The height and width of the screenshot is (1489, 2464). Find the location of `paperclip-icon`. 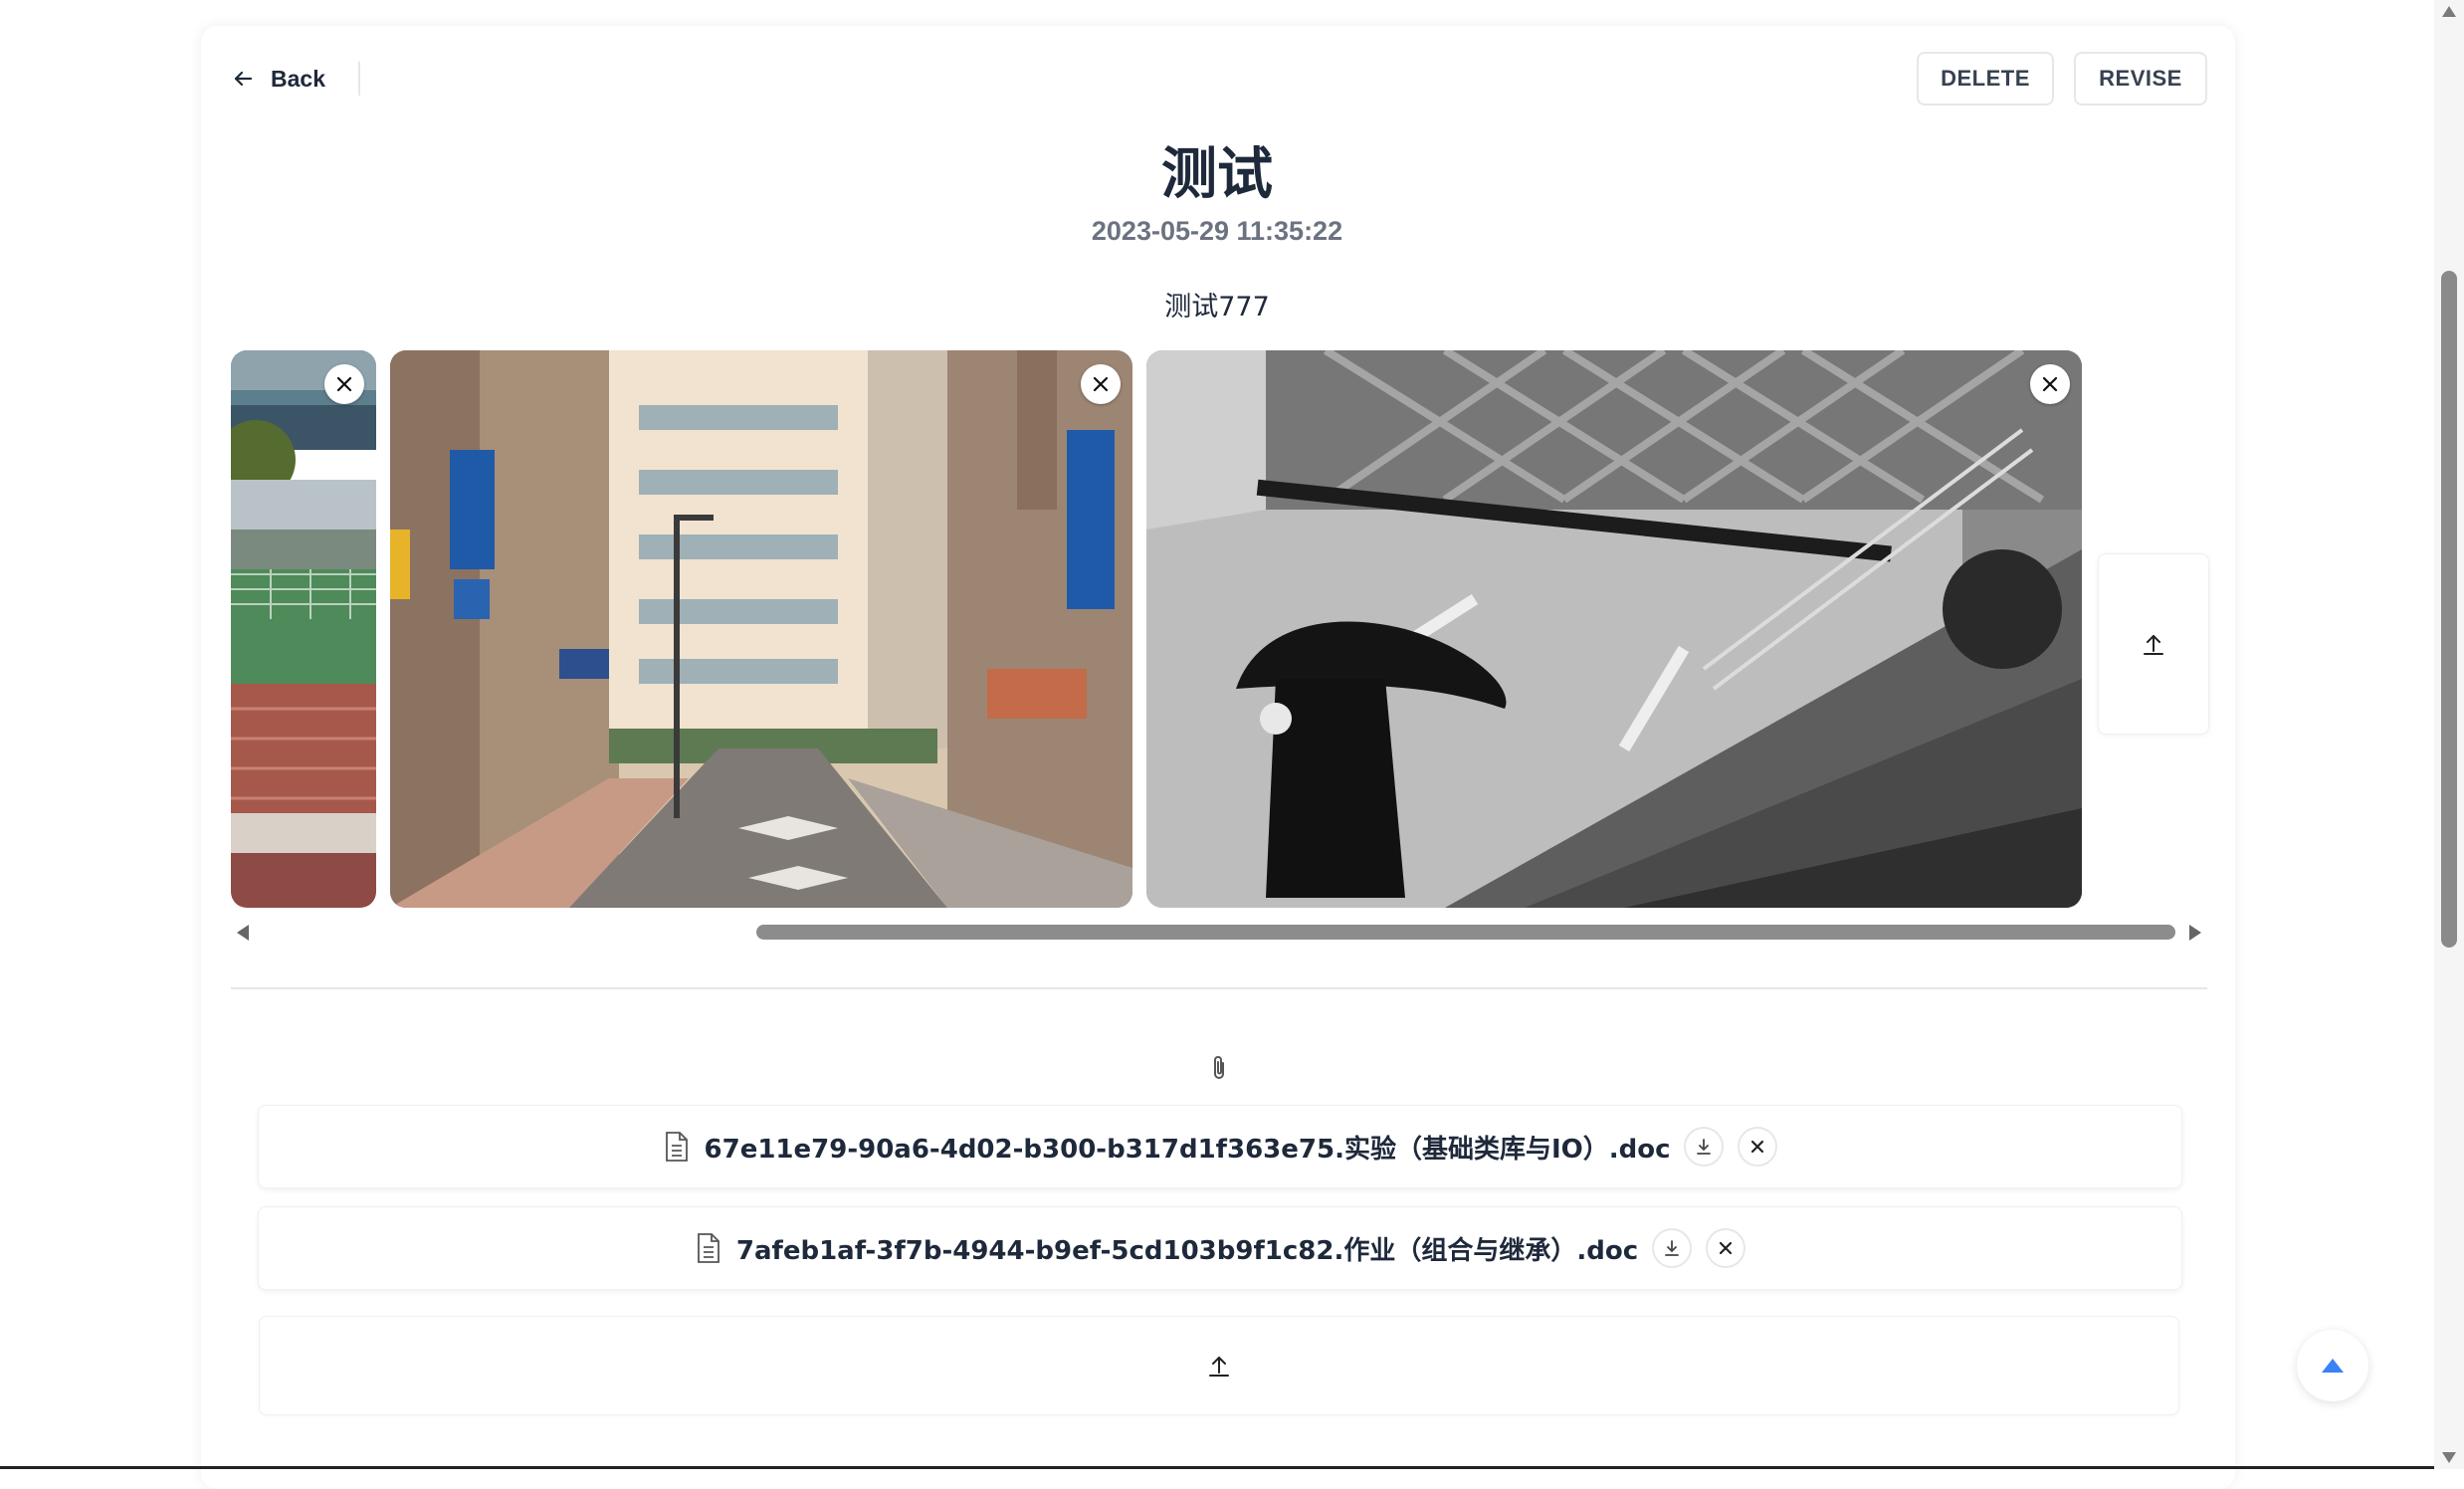

paperclip-icon is located at coordinates (1219, 1067).